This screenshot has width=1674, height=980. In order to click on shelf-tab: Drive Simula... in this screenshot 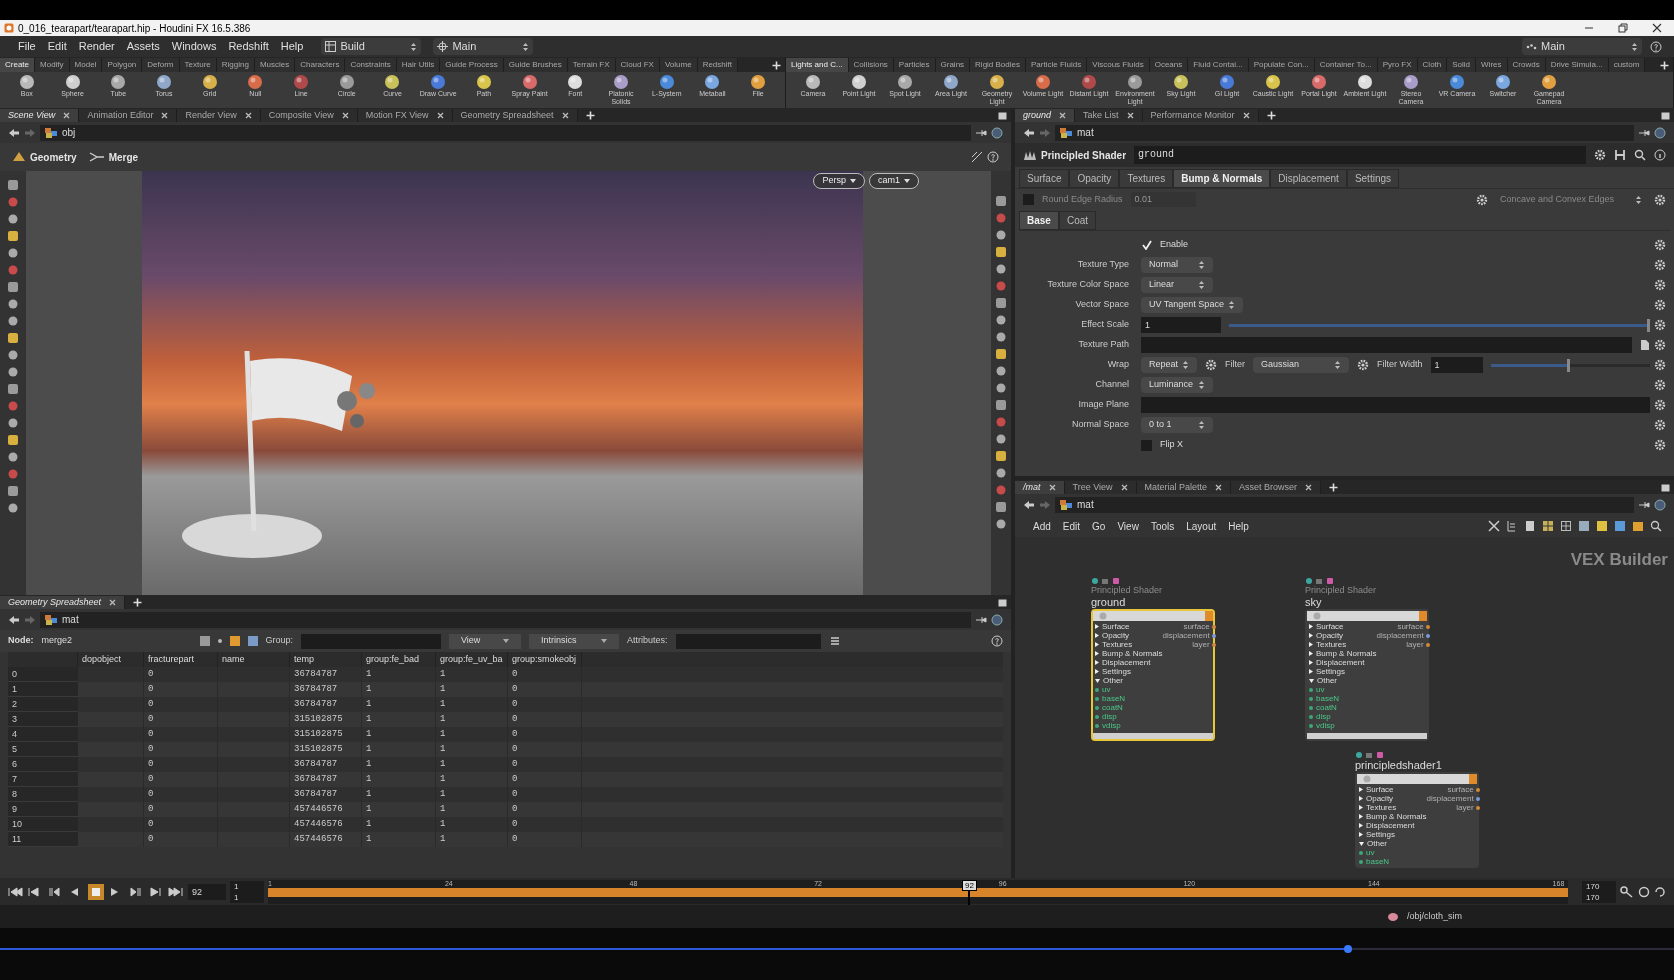, I will do `click(1577, 65)`.